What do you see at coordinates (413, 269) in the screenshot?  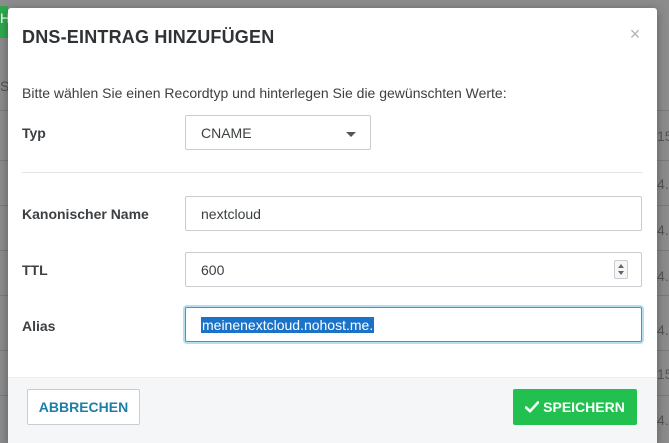 I see `ttl-input: 600` at bounding box center [413, 269].